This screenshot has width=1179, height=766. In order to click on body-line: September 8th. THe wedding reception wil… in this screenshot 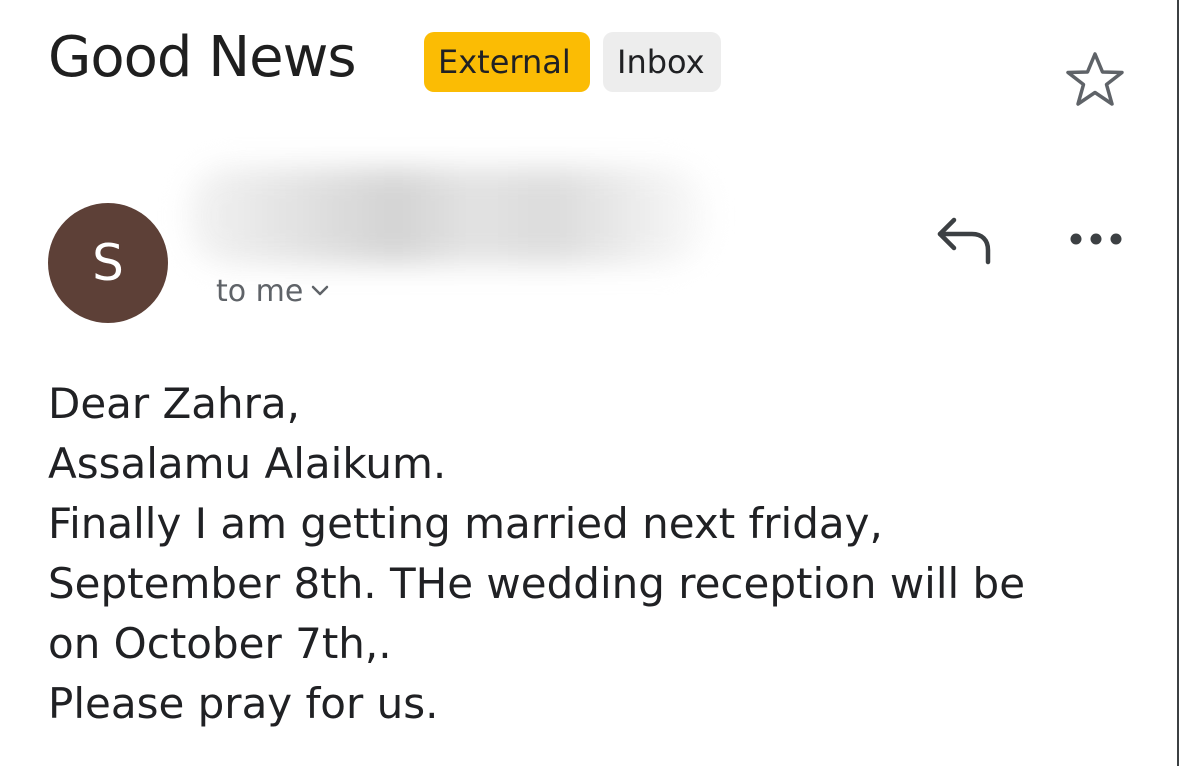, I will do `click(537, 583)`.